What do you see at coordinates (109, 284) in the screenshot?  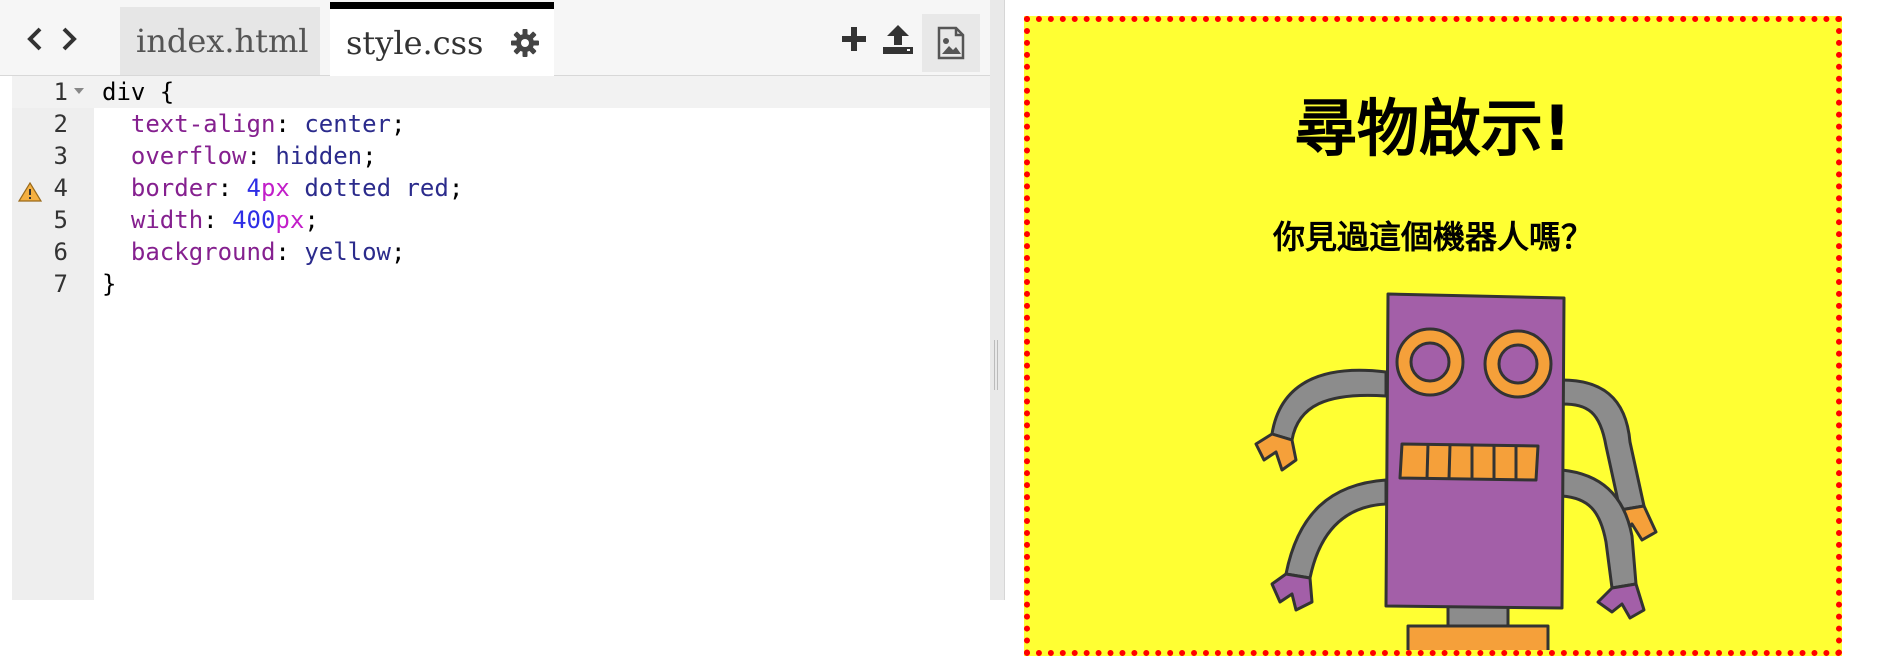 I see `code-text: }` at bounding box center [109, 284].